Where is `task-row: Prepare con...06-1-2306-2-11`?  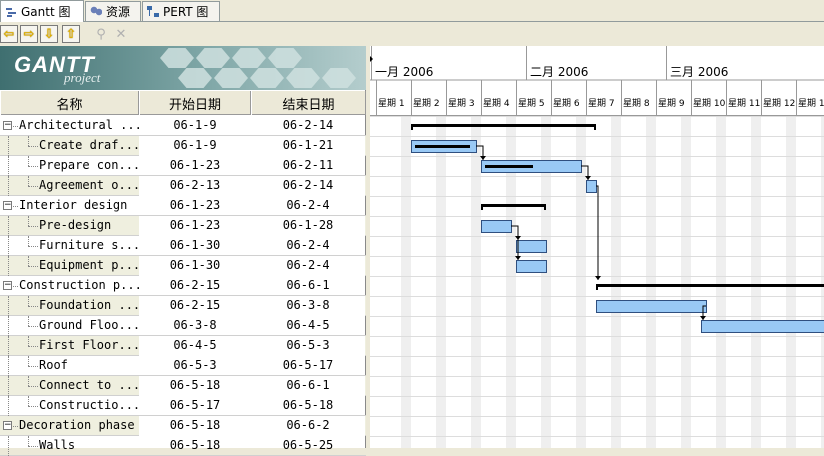
task-row: Prepare con...06-1-2306-2-11 is located at coordinates (183, 166).